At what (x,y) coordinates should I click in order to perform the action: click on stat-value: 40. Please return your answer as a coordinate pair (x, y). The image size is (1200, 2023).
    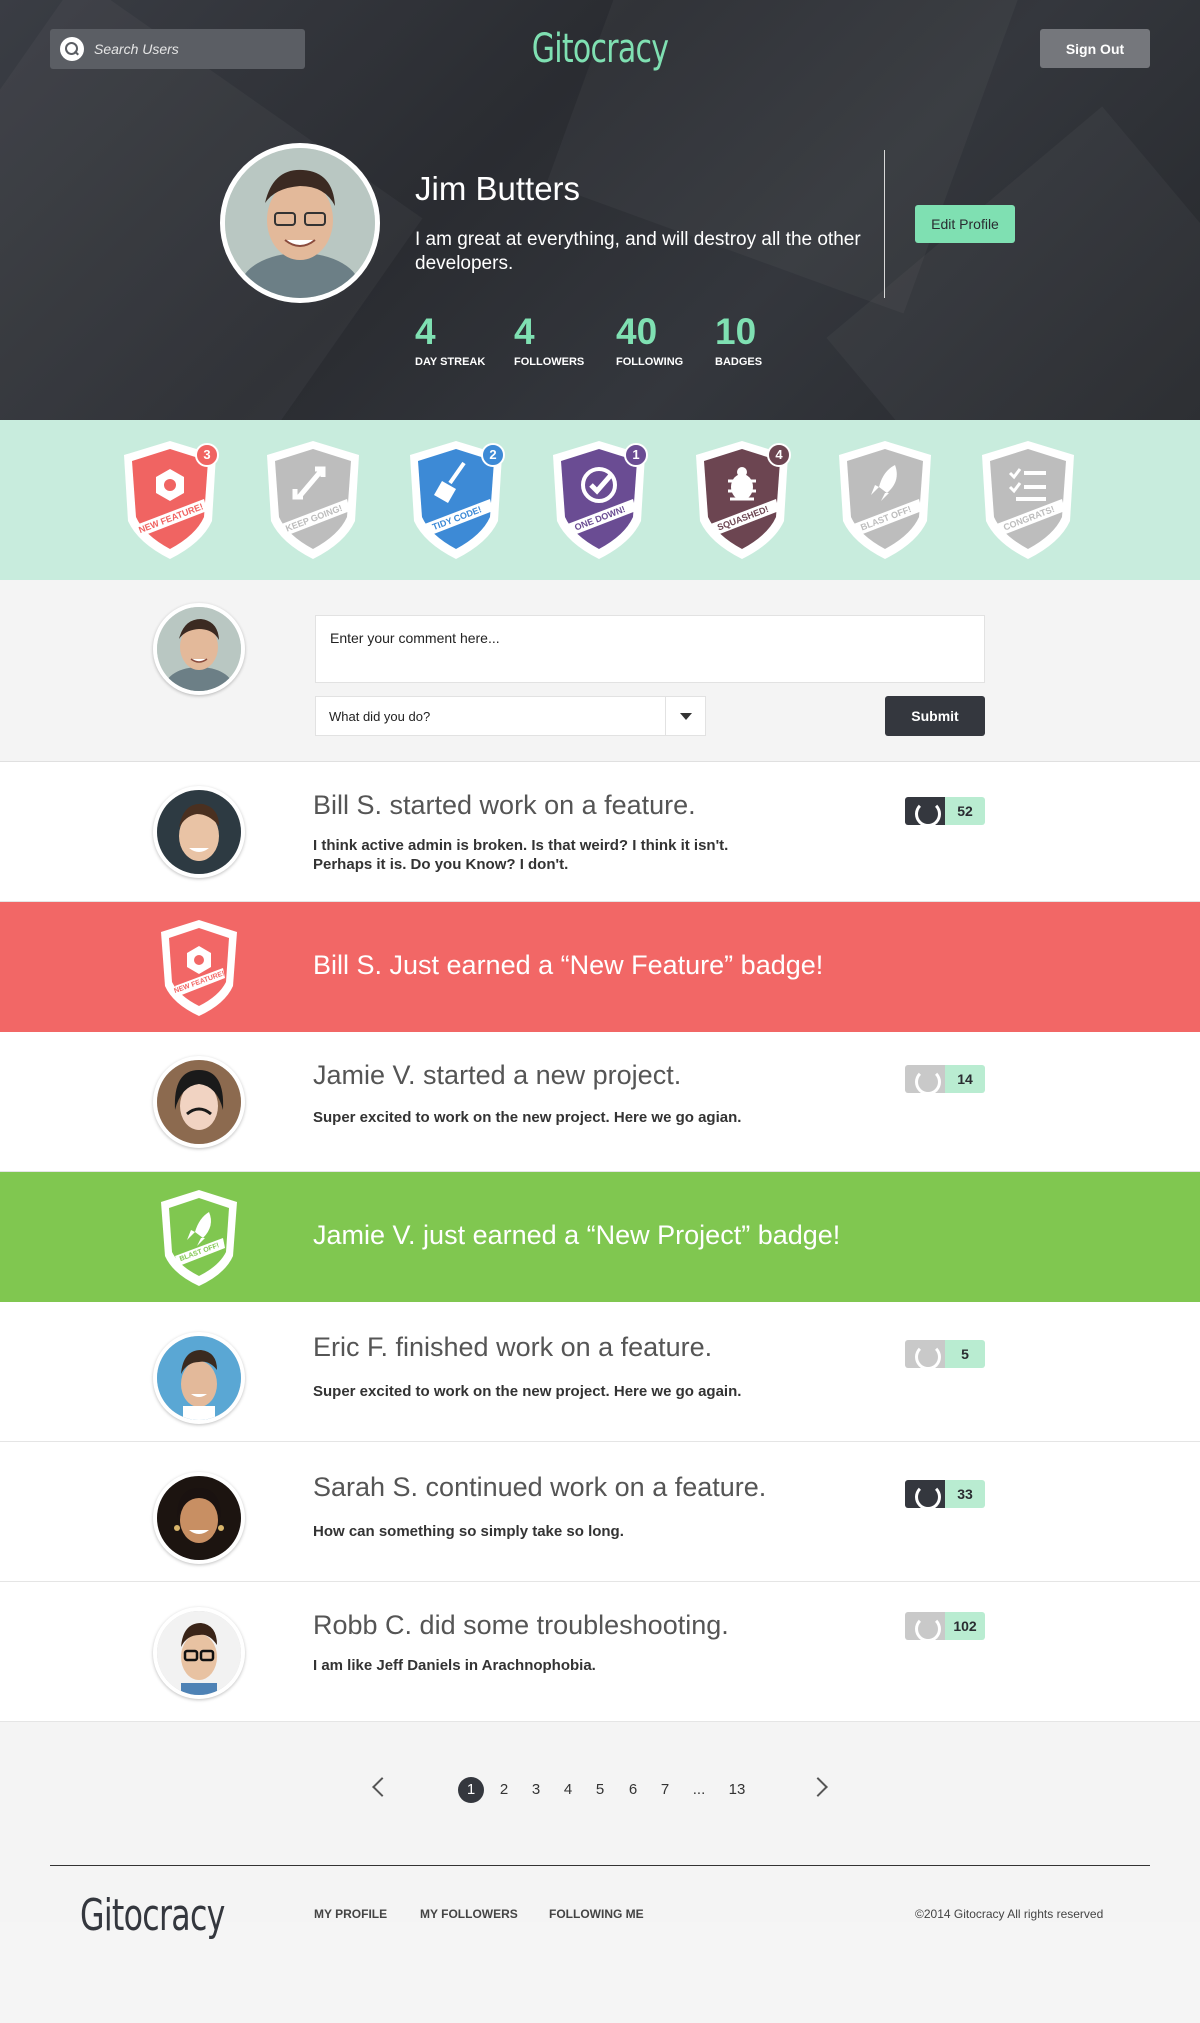
    Looking at the image, I should click on (637, 331).